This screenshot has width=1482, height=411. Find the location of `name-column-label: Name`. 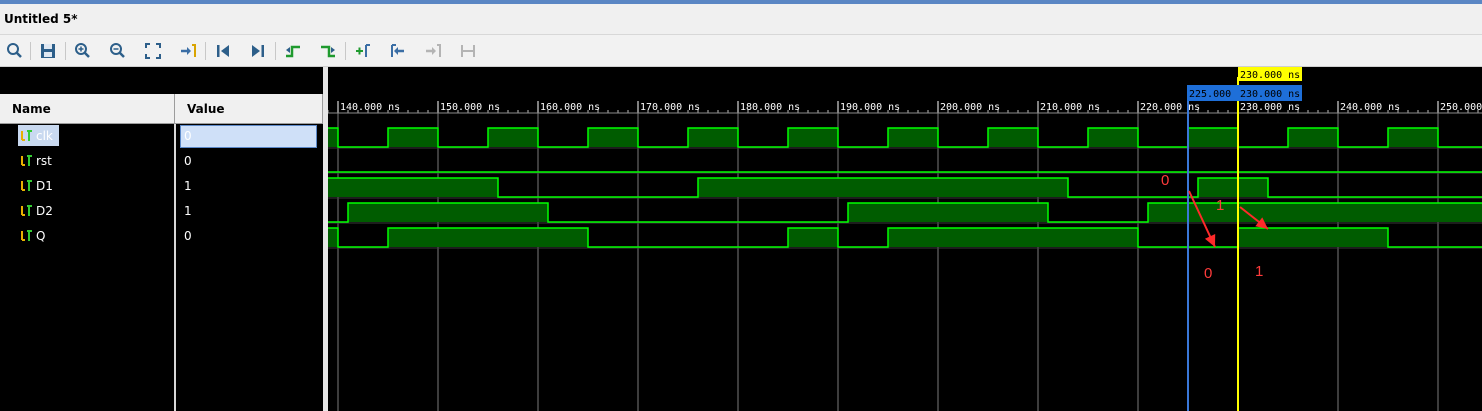

name-column-label: Name is located at coordinates (31, 109).